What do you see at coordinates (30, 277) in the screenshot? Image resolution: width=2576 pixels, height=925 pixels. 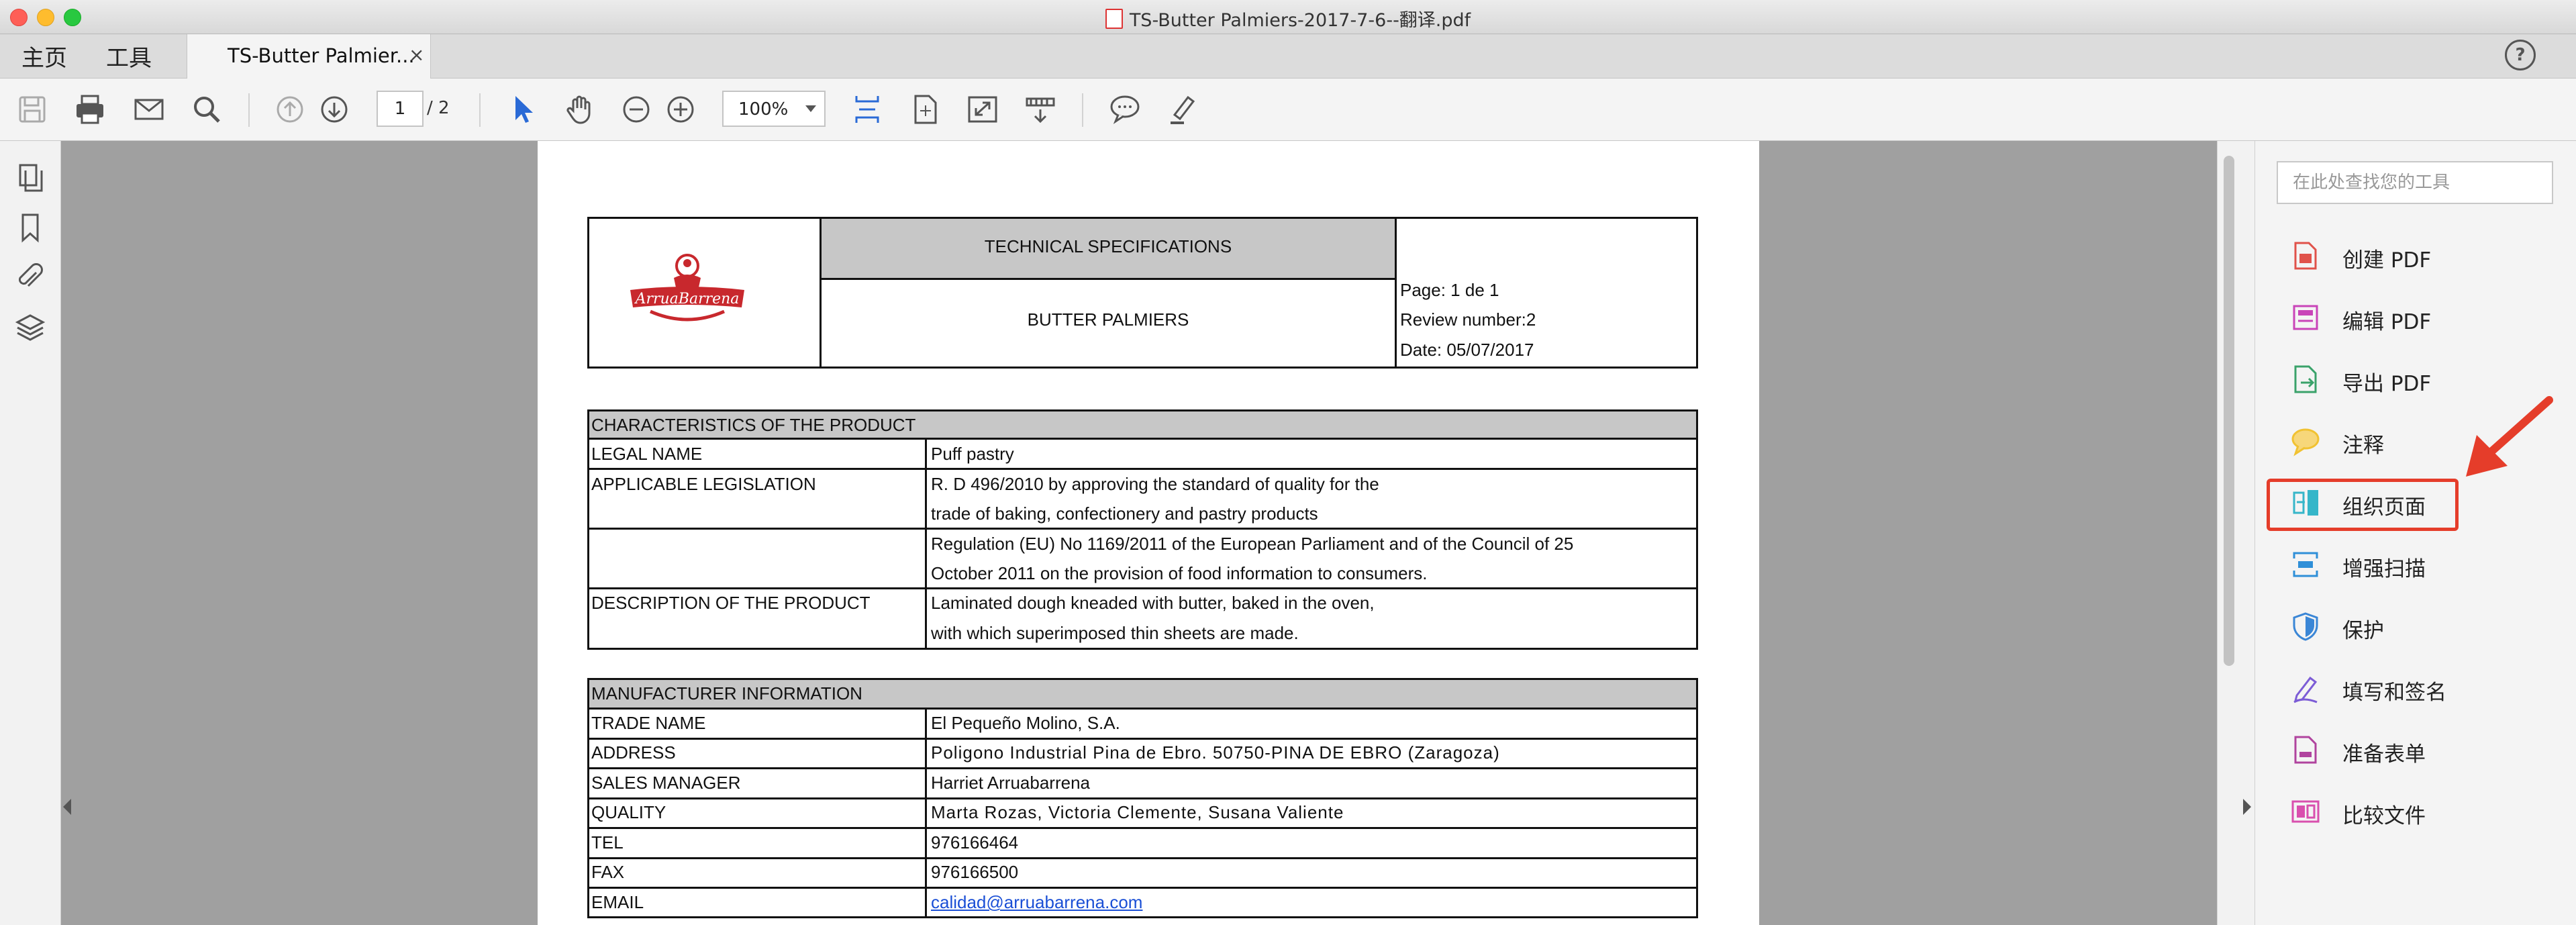 I see `attachments-icon` at bounding box center [30, 277].